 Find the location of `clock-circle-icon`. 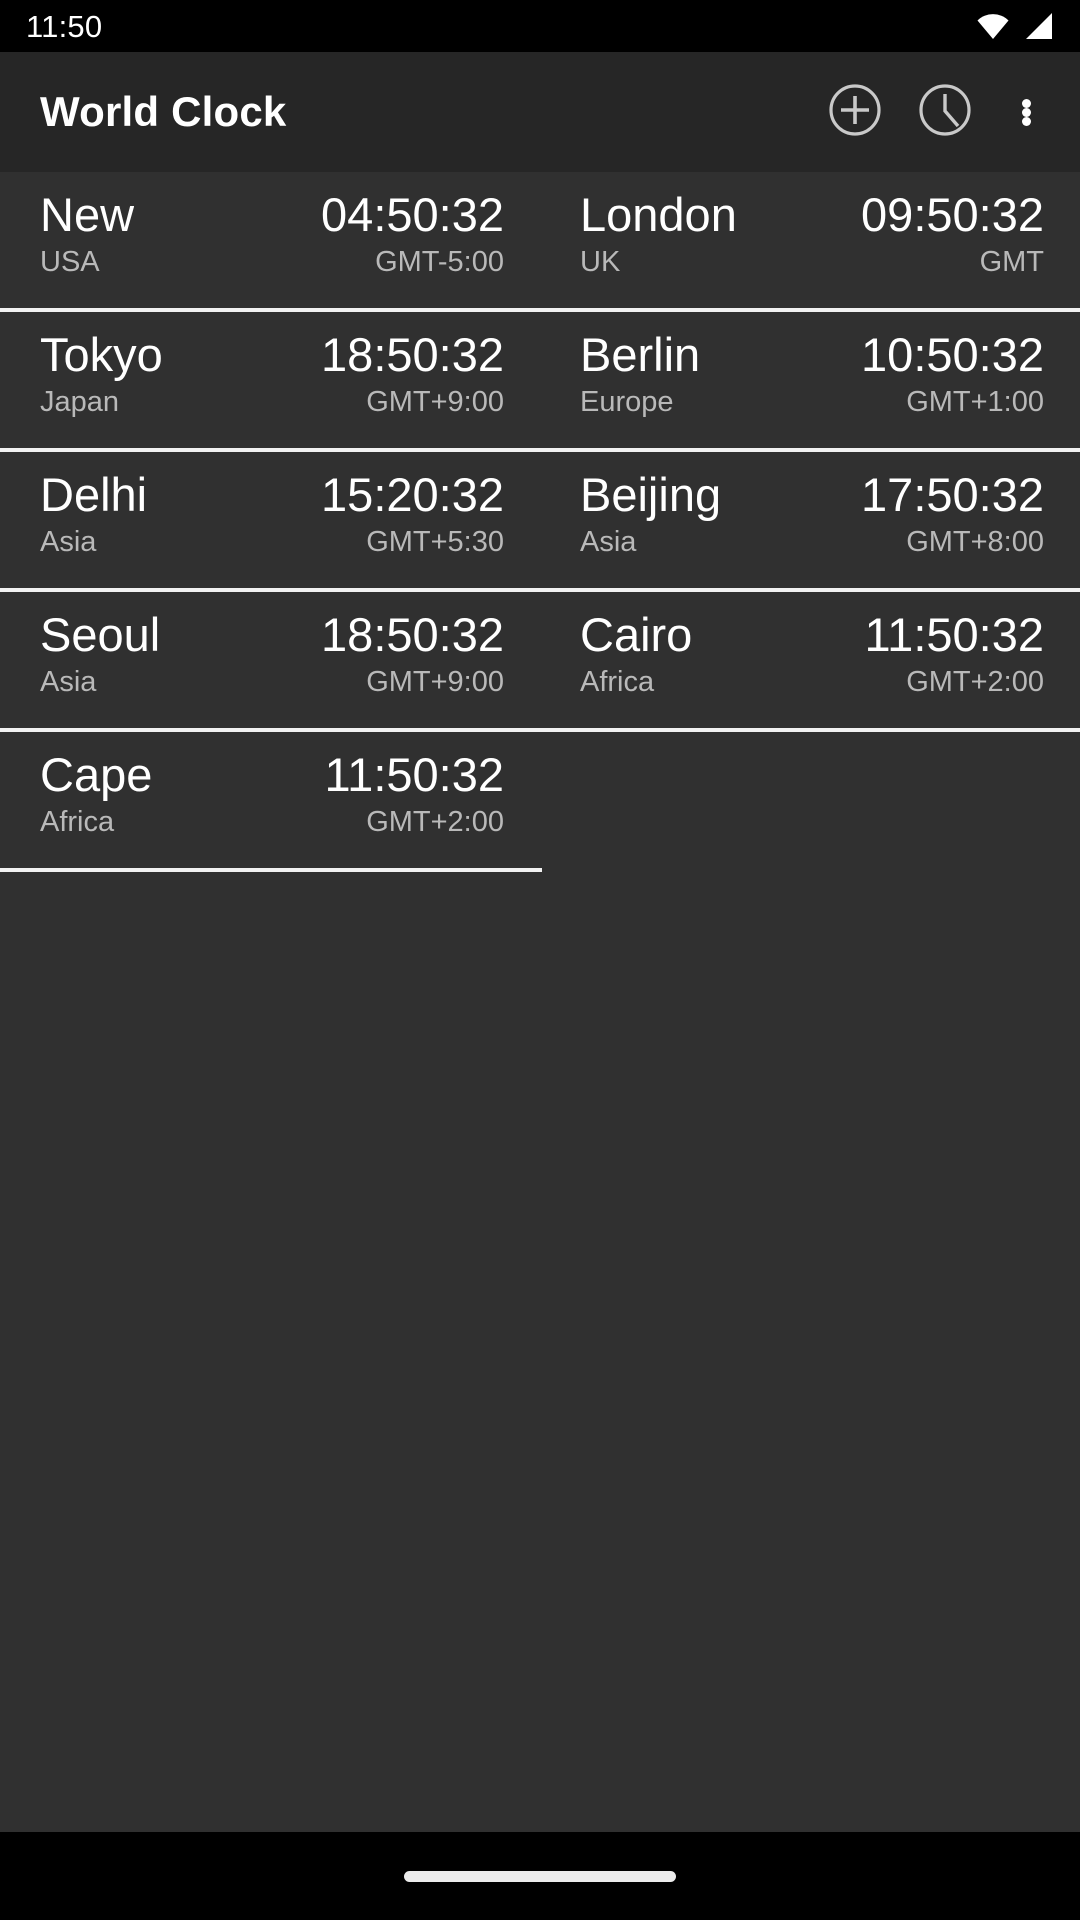

clock-circle-icon is located at coordinates (945, 112).